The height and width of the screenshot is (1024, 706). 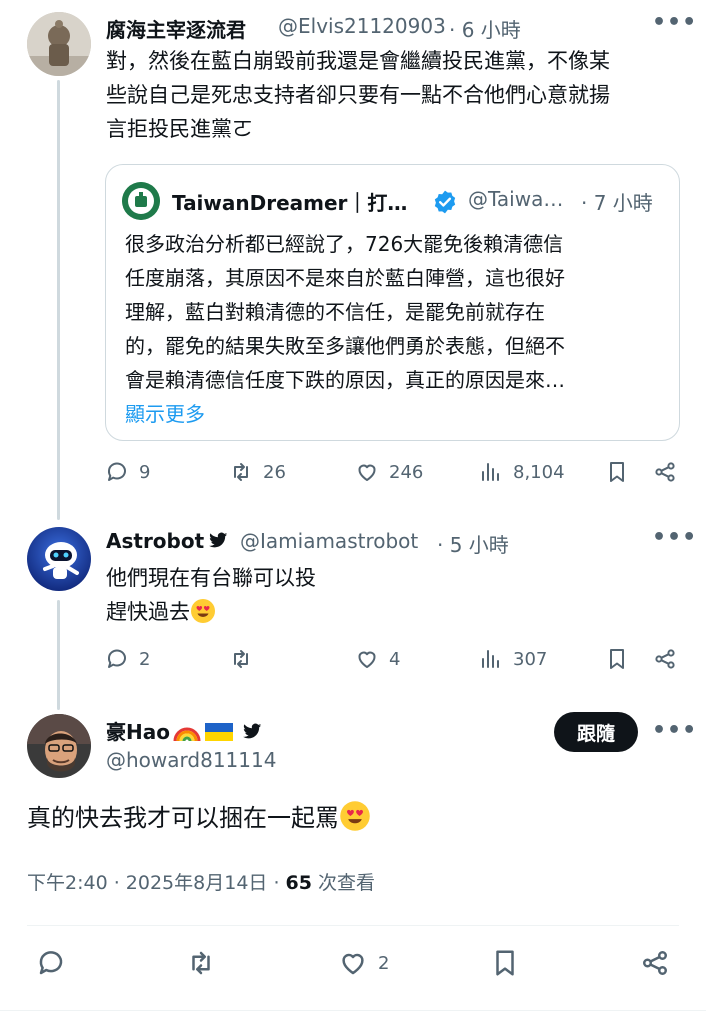 I want to click on display-name-text: Astrobot, so click(x=155, y=541).